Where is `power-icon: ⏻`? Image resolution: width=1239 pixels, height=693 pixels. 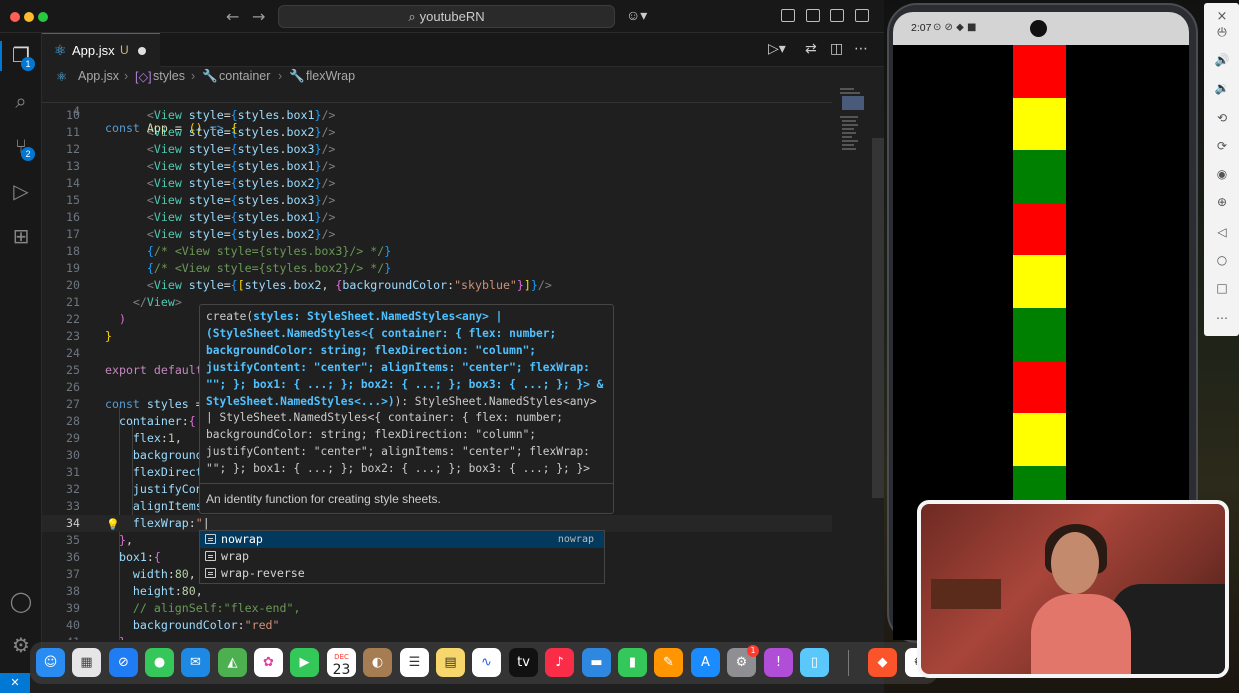
power-icon: ⏻ is located at coordinates (1222, 32).